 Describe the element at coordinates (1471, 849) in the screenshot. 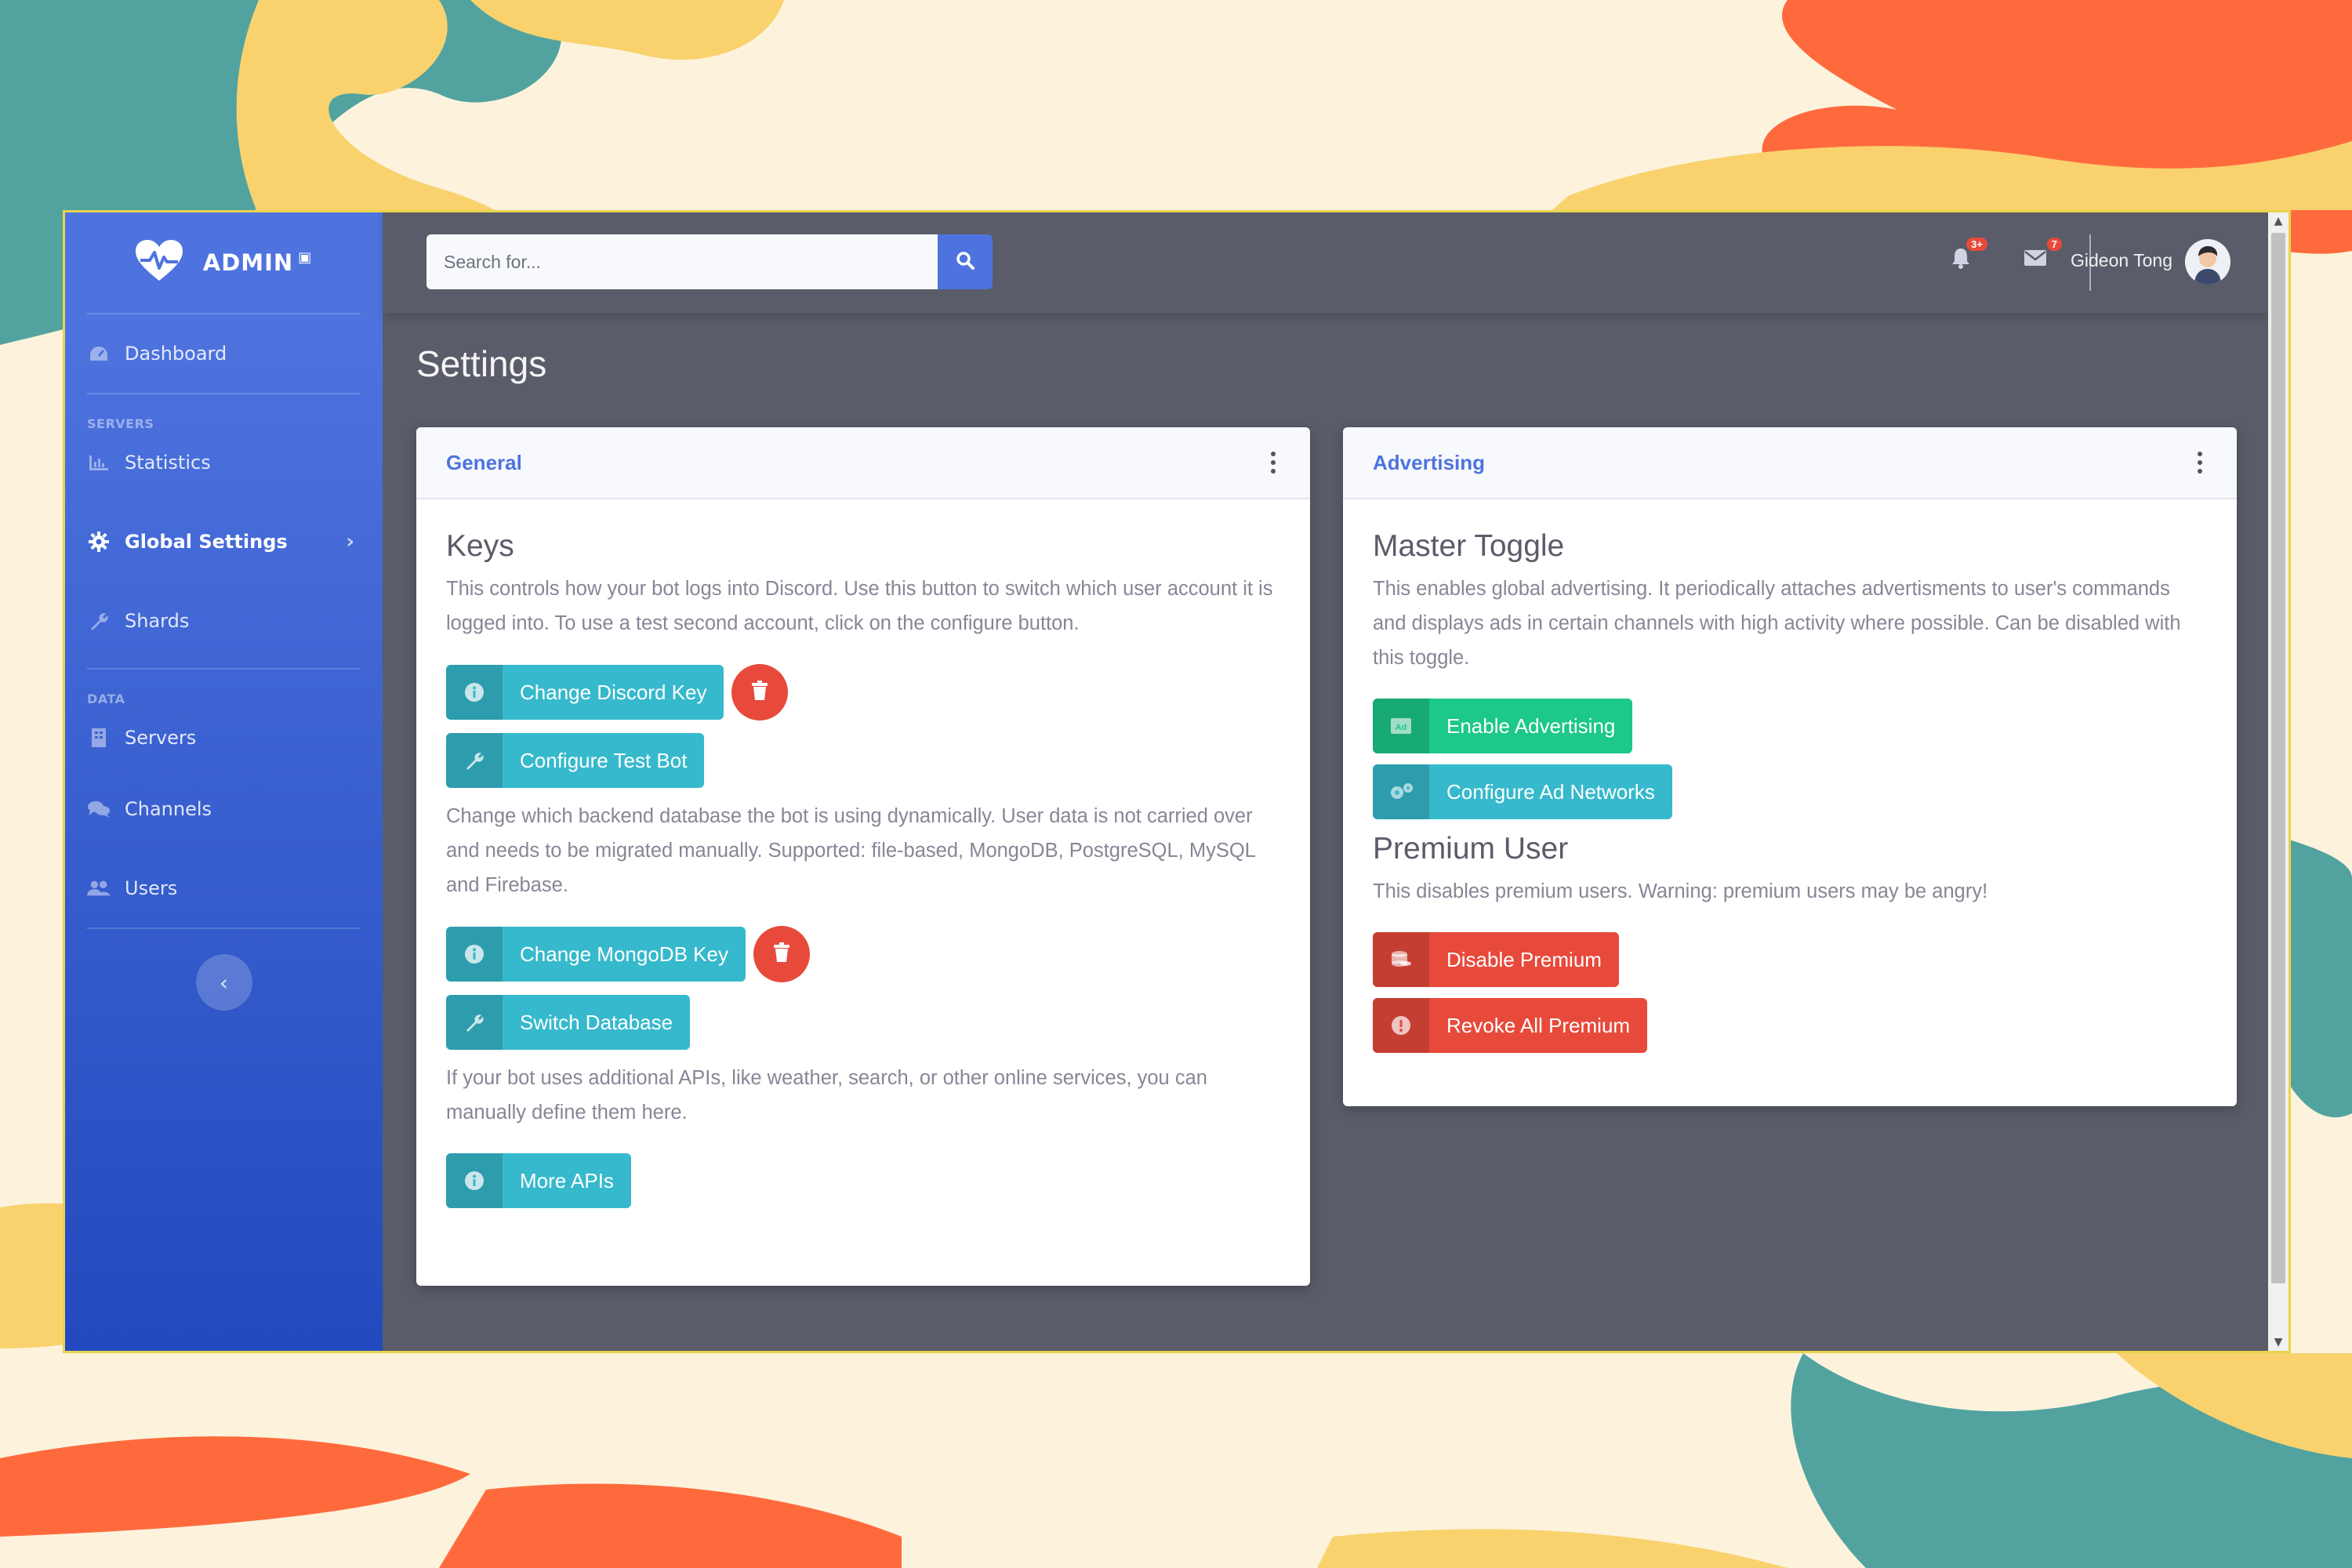

I see `premium-user-heading: Premium User` at that location.